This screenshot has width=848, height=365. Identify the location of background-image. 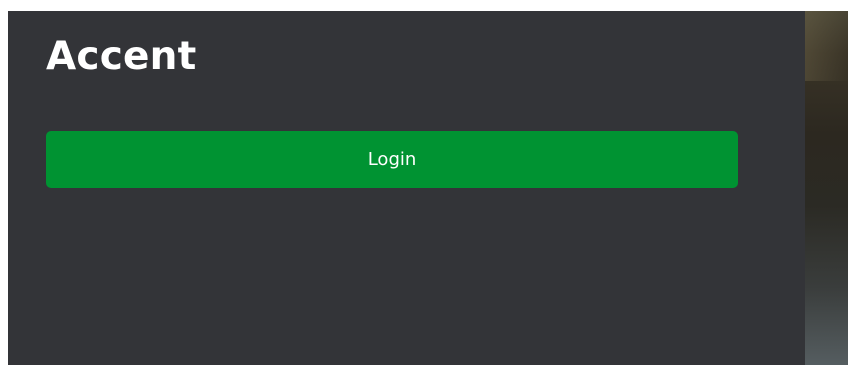
(826, 188).